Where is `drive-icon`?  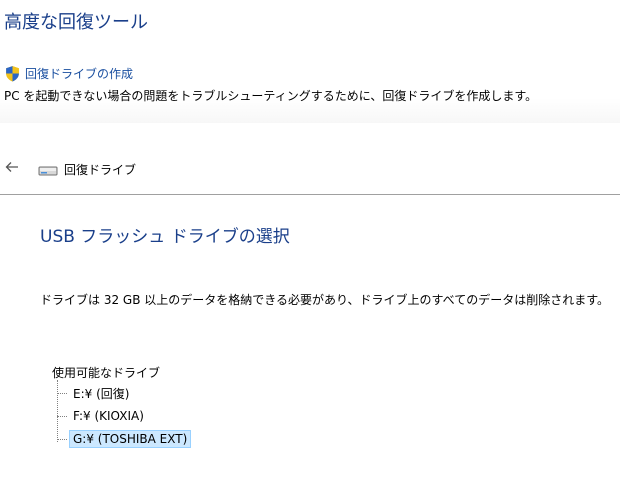
drive-icon is located at coordinates (48, 171).